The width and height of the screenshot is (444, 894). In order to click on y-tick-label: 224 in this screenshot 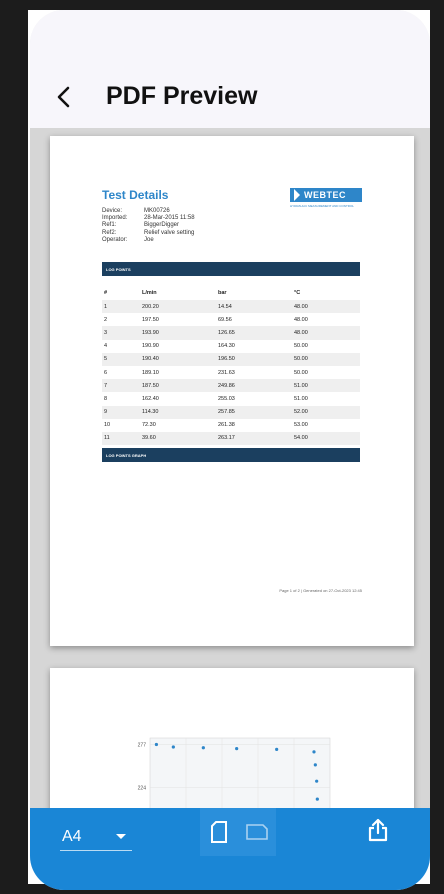, I will do `click(142, 789)`.